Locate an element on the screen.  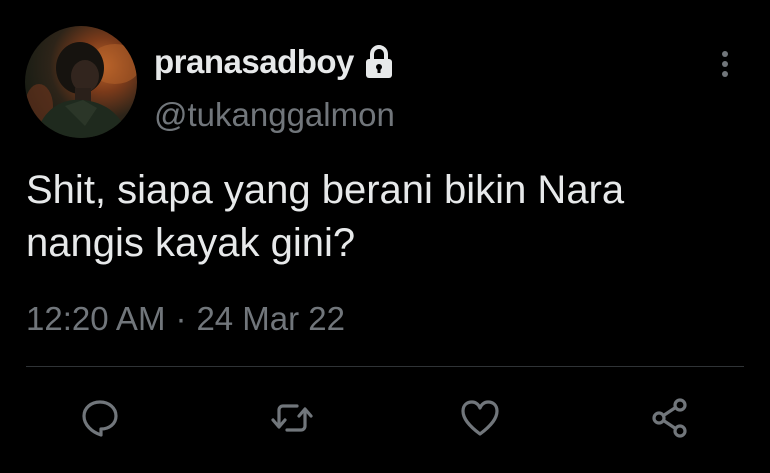
tweet-timestamp: 12:20 AM · 24 Mar 22 is located at coordinates (185, 319).